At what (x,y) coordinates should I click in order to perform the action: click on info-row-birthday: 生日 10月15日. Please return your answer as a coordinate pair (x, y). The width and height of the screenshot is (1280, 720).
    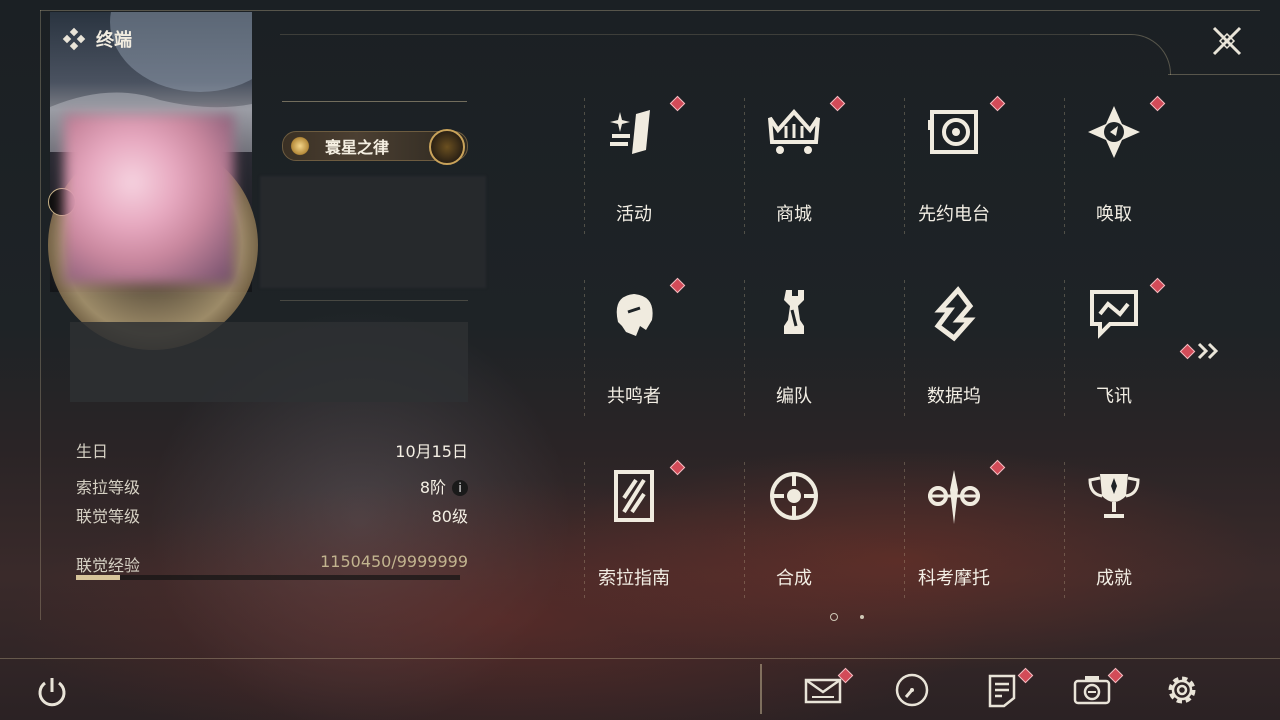
    Looking at the image, I should click on (272, 450).